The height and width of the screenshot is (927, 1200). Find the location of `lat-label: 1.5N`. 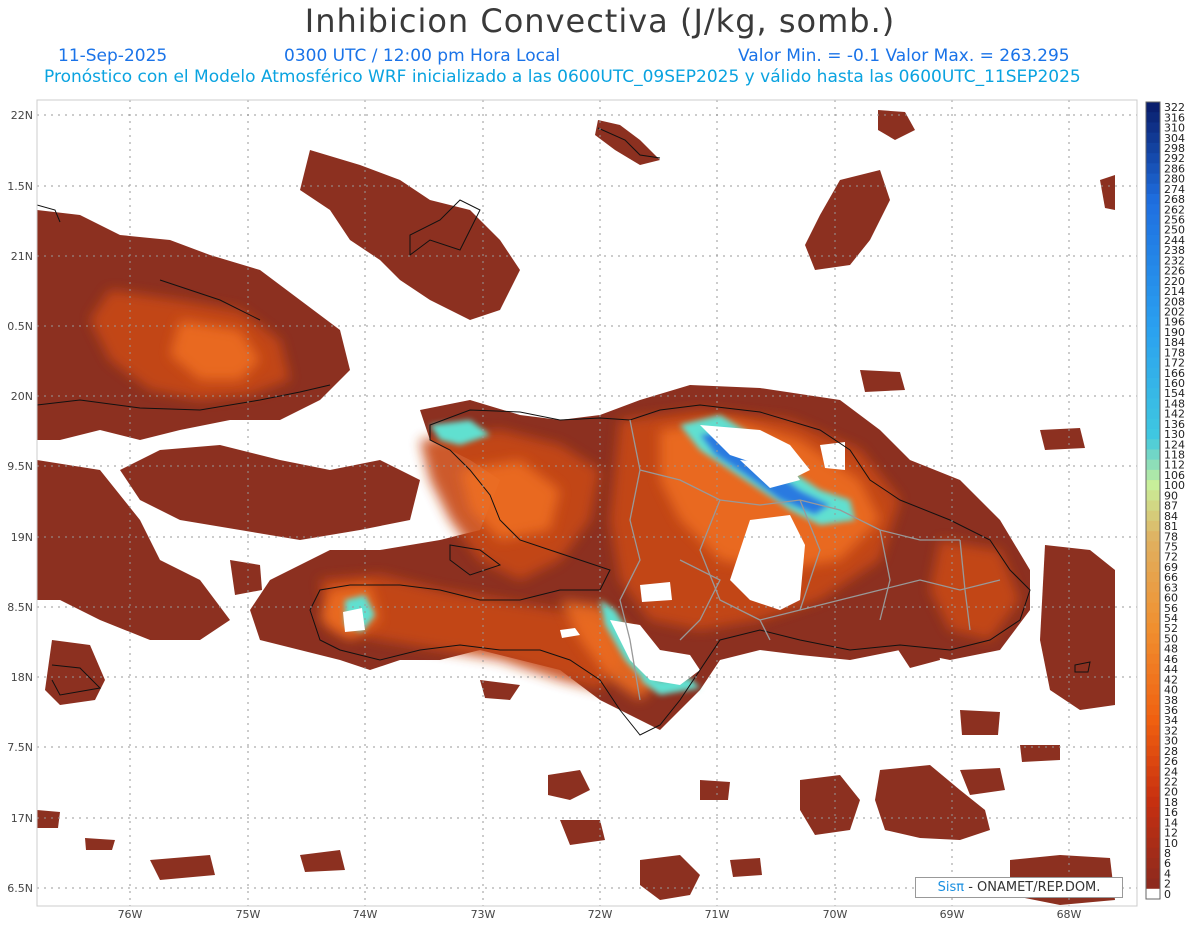

lat-label: 1.5N is located at coordinates (20, 186).